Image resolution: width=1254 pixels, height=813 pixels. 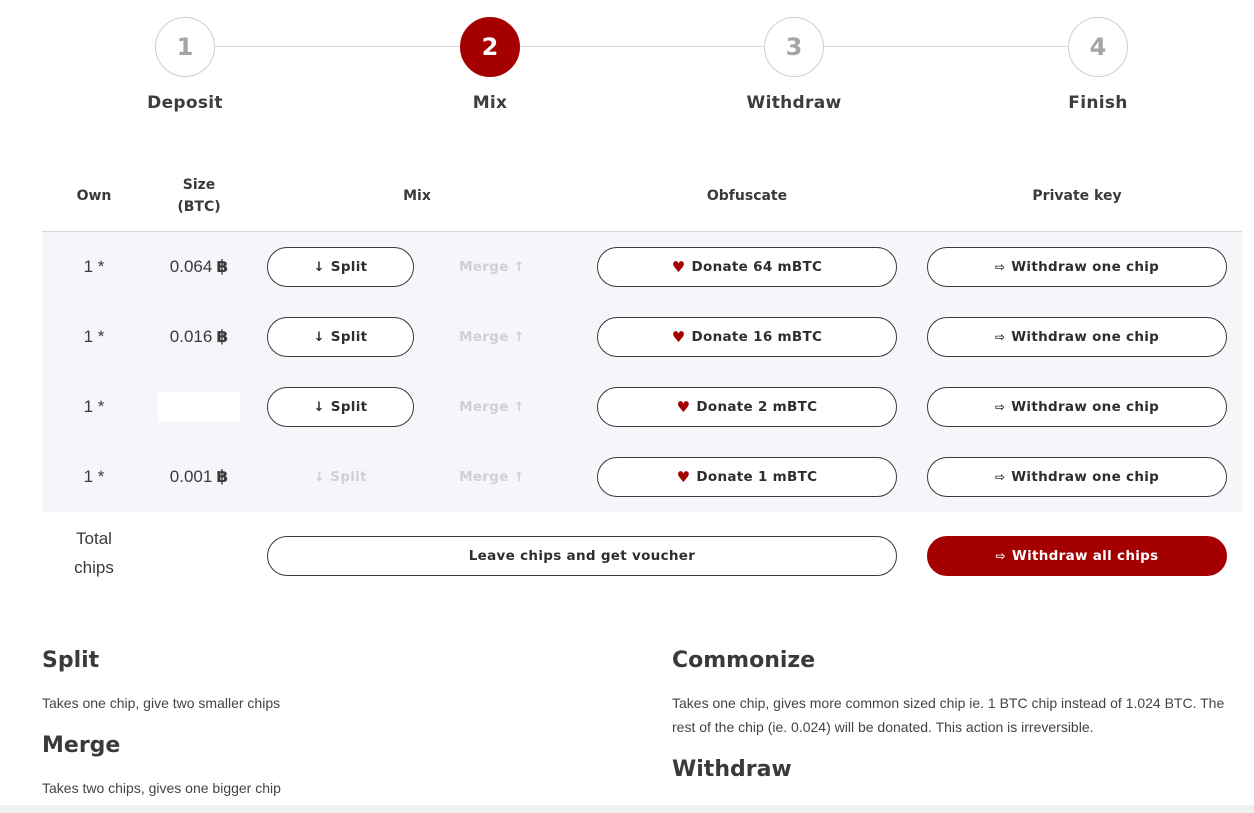 I want to click on step-deposit: 1 Deposit, so click(x=185, y=65).